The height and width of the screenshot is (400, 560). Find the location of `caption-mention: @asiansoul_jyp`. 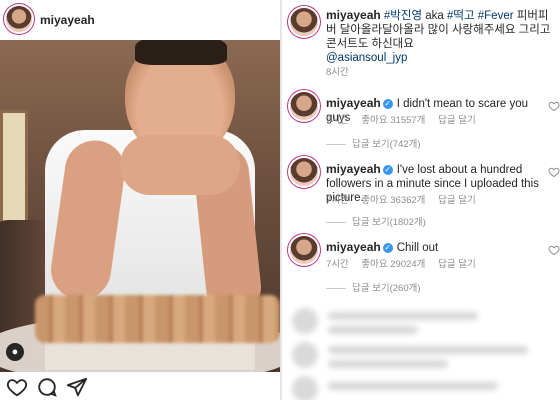

caption-mention: @asiansoul_jyp is located at coordinates (366, 58).